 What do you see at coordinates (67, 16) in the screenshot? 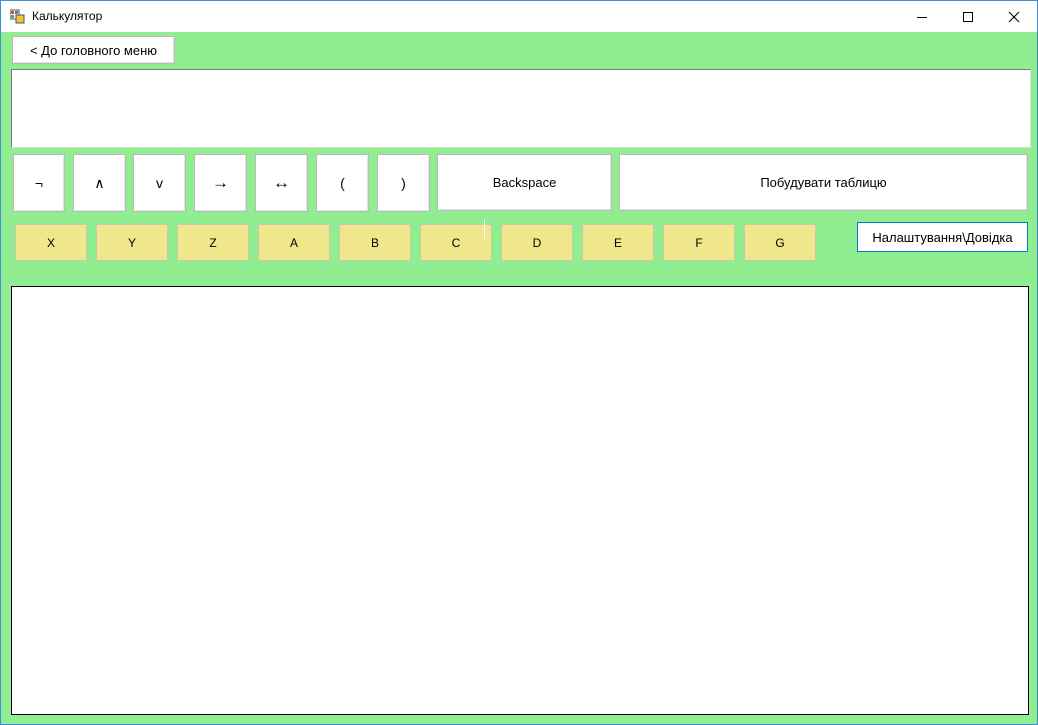
I see `window-title: Калькулятор` at bounding box center [67, 16].